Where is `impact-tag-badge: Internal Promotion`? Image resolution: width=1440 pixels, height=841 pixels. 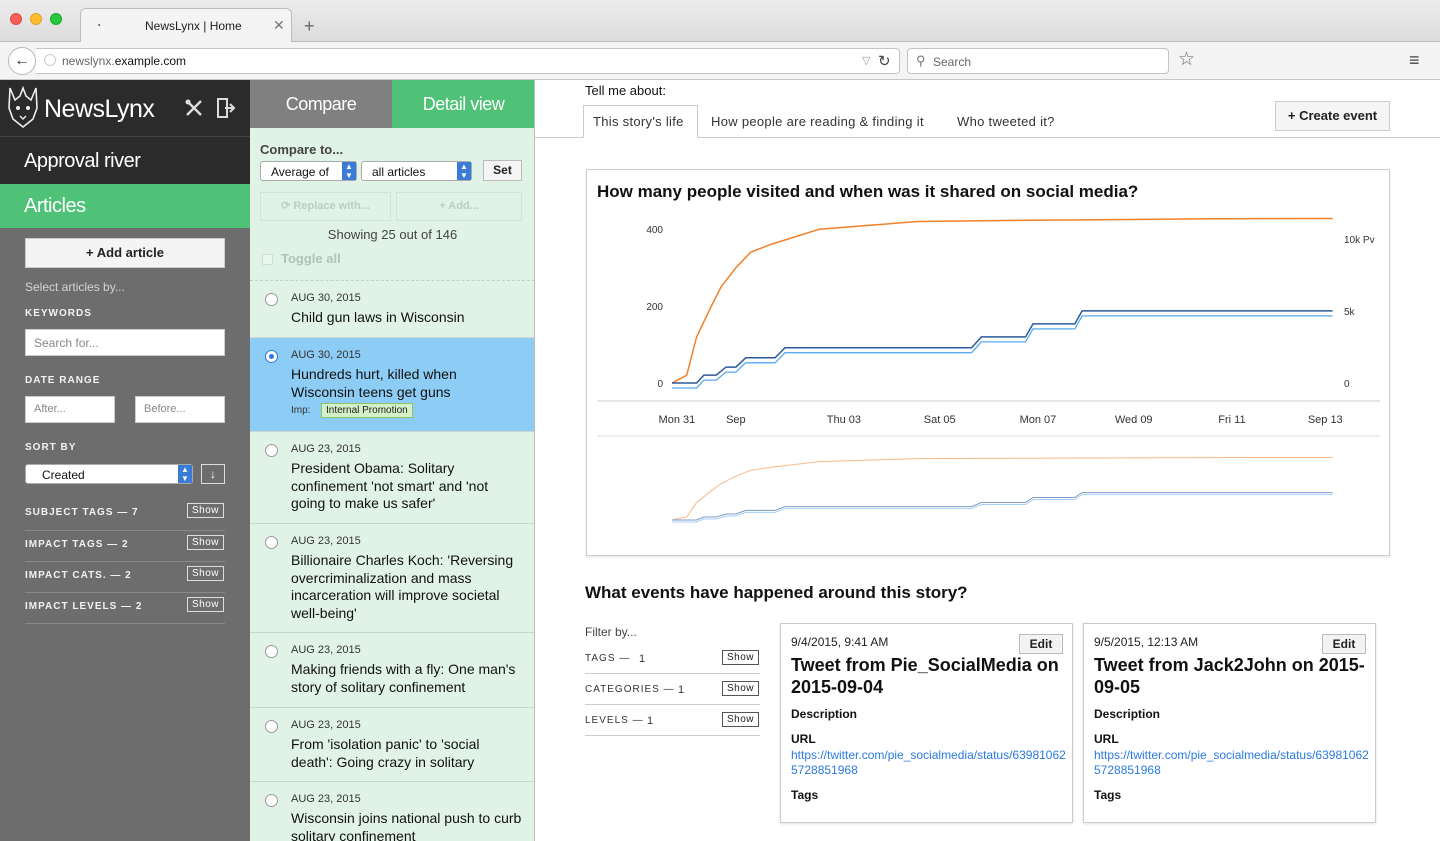
impact-tag-badge: Internal Promotion is located at coordinates (367, 410).